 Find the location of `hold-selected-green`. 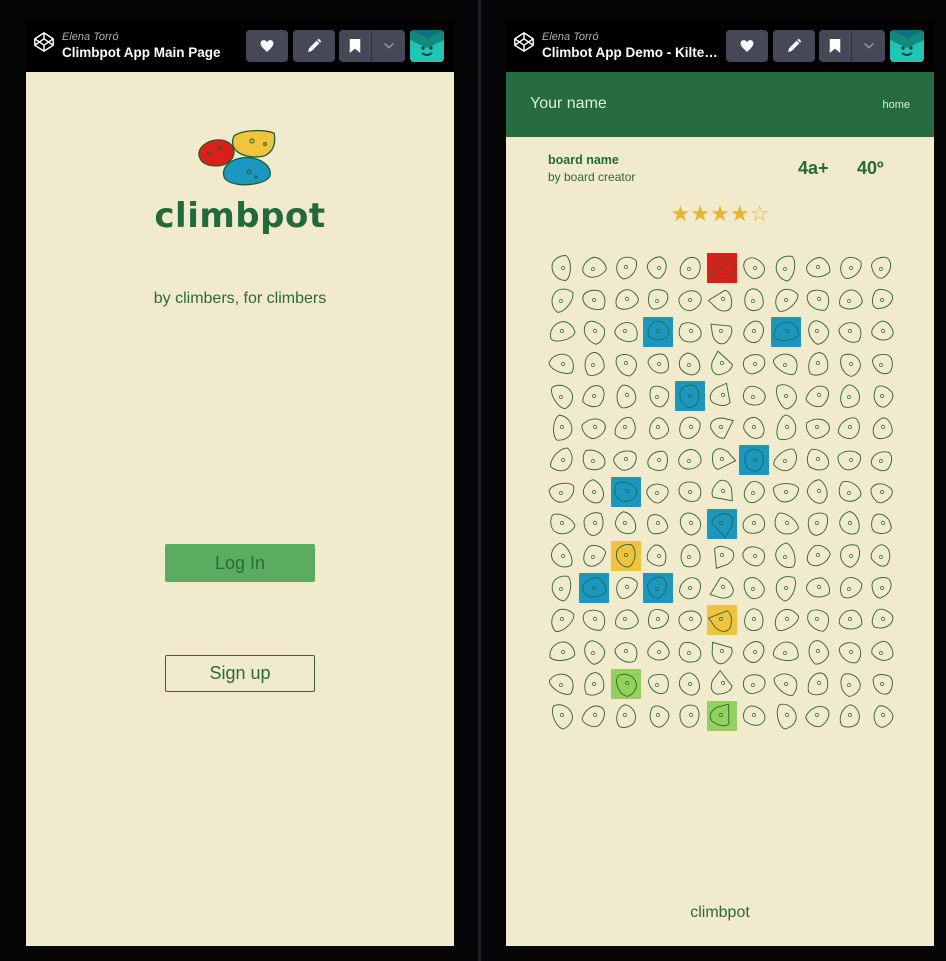

hold-selected-green is located at coordinates (626, 684).